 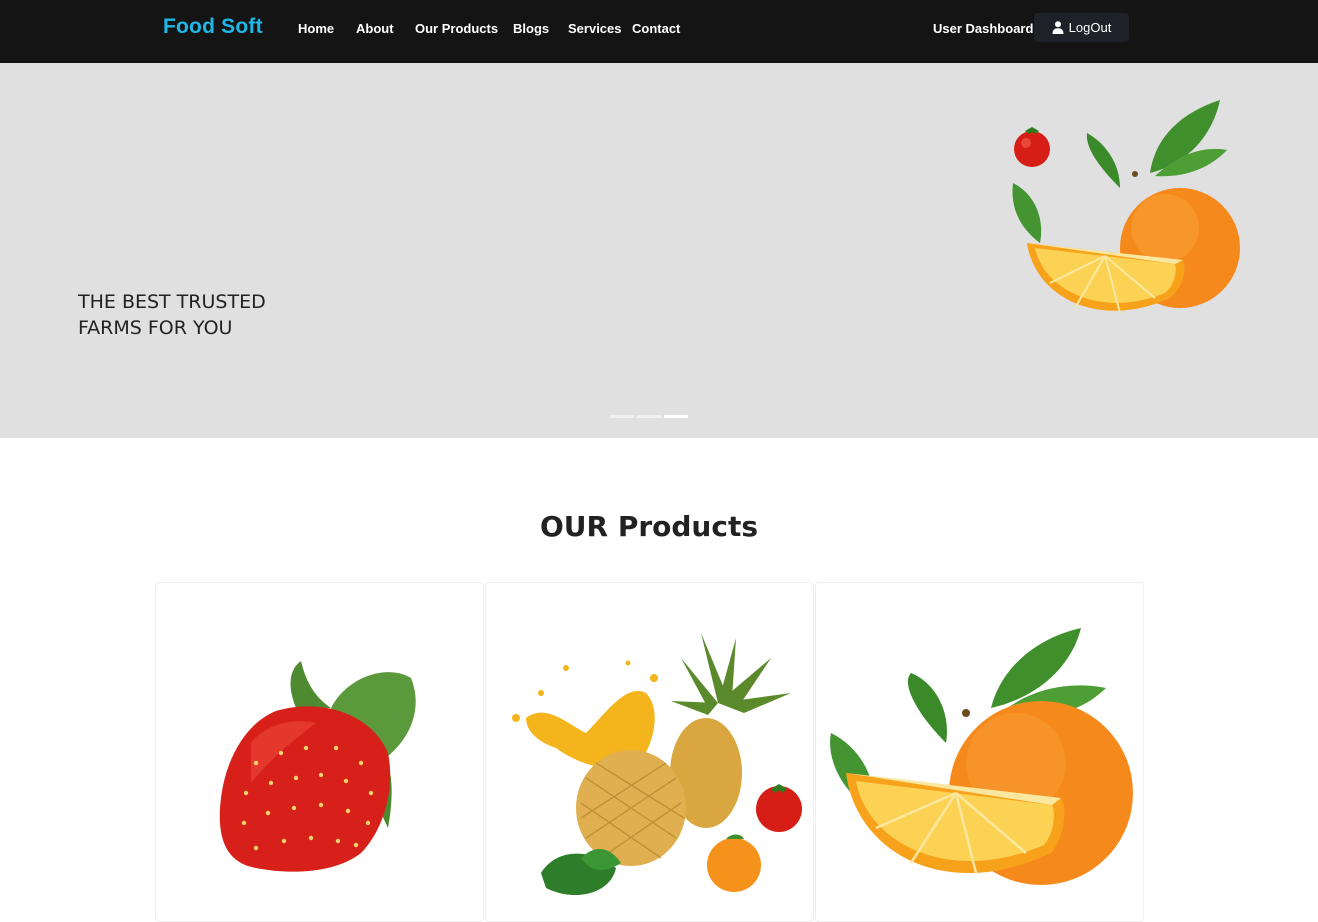 What do you see at coordinates (456, 28) in the screenshot?
I see `nav-our-products: Our Products` at bounding box center [456, 28].